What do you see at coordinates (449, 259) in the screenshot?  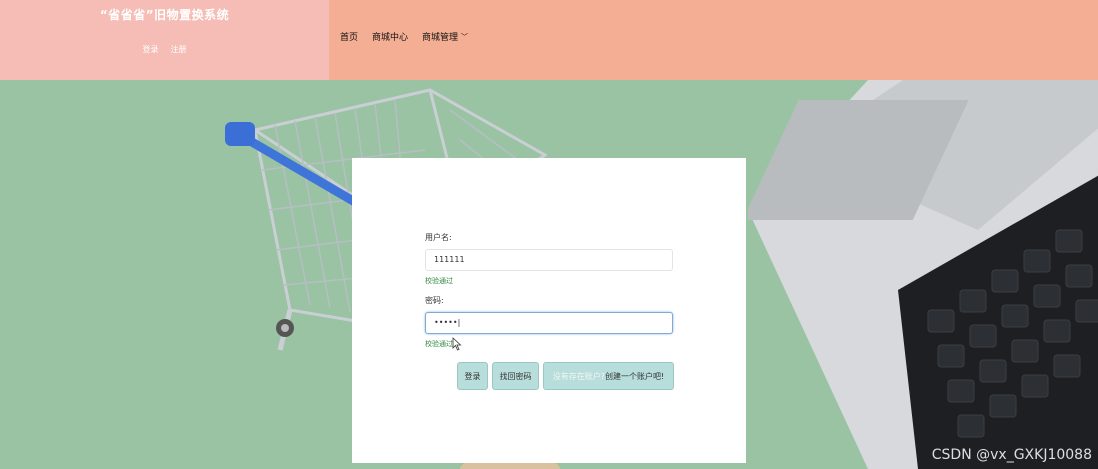 I see `username-value: 111111` at bounding box center [449, 259].